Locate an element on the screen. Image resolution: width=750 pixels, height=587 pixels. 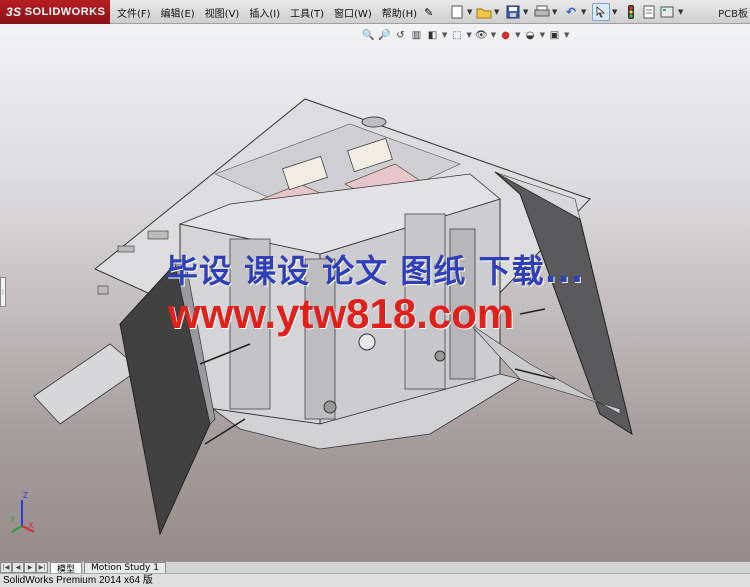
prev-tab-icon: ◀ is located at coordinates (18, 567).